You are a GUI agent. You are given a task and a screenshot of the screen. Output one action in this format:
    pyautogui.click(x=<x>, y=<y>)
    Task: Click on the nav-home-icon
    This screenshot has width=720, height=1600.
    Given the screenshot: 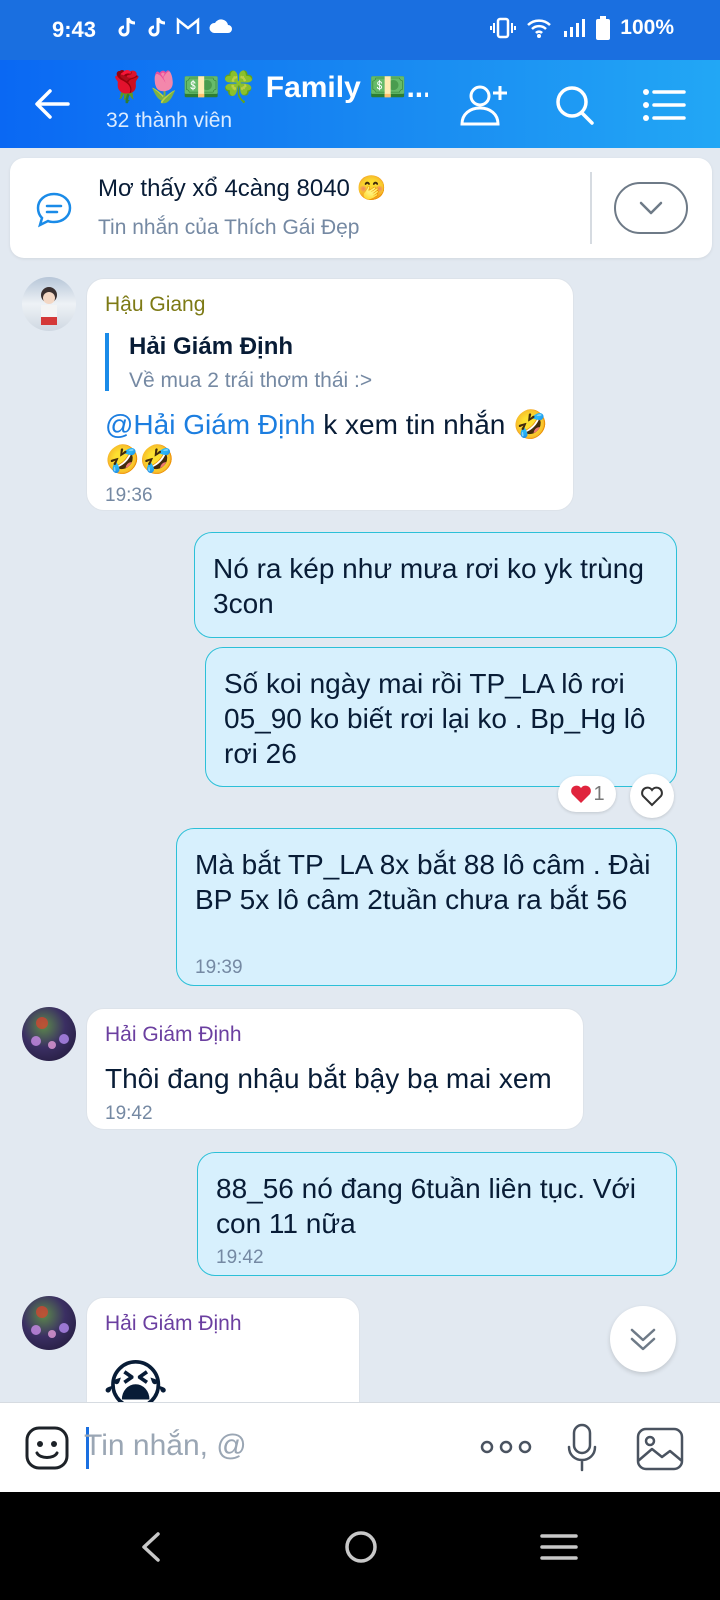 What is the action you would take?
    pyautogui.click(x=361, y=1547)
    